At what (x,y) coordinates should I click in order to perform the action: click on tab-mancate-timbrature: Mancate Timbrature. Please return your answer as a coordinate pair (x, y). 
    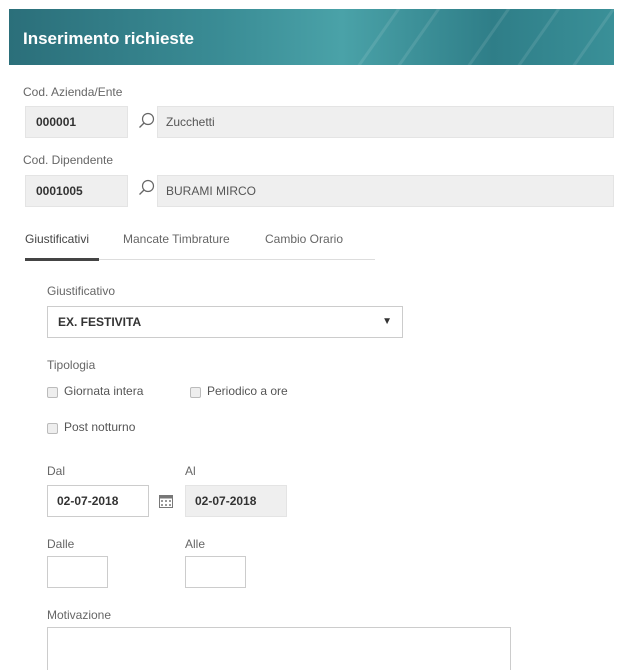
    Looking at the image, I should click on (176, 239).